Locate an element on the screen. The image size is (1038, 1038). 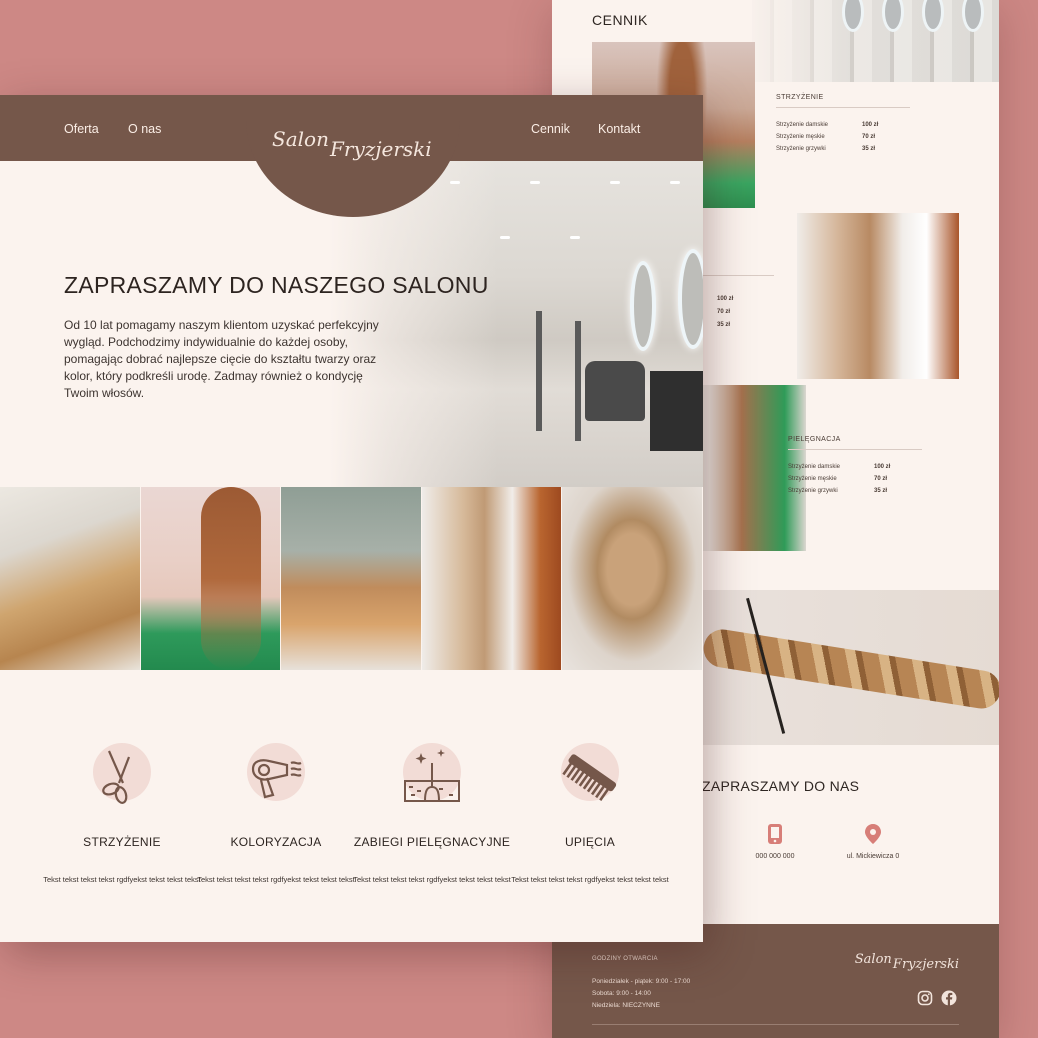
phone-icon is located at coordinates (775, 834).